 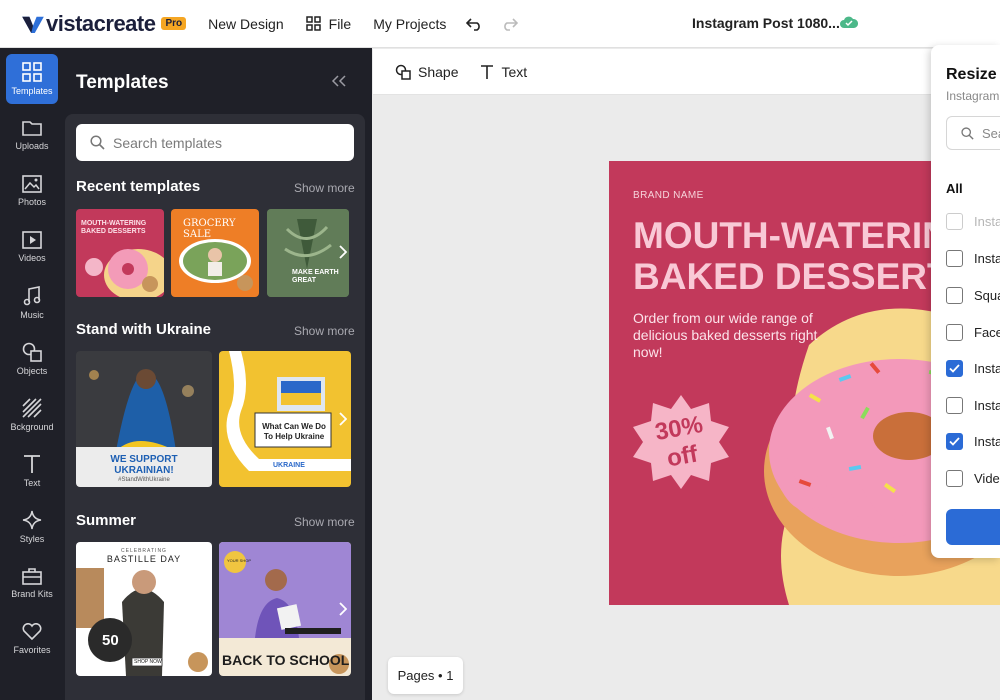 What do you see at coordinates (32, 650) in the screenshot?
I see `rail-label: Favorites` at bounding box center [32, 650].